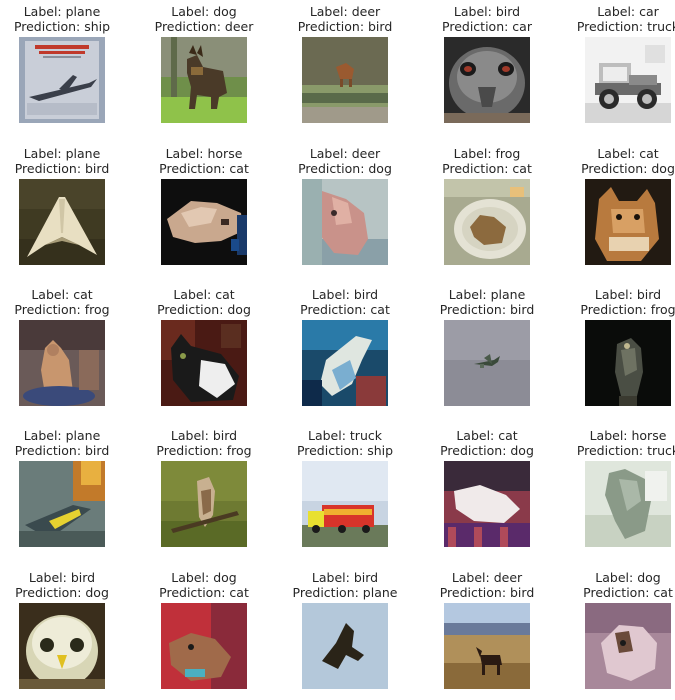  Describe the element at coordinates (487, 26) in the screenshot. I see `prediction-caption: Prediction: car` at that location.